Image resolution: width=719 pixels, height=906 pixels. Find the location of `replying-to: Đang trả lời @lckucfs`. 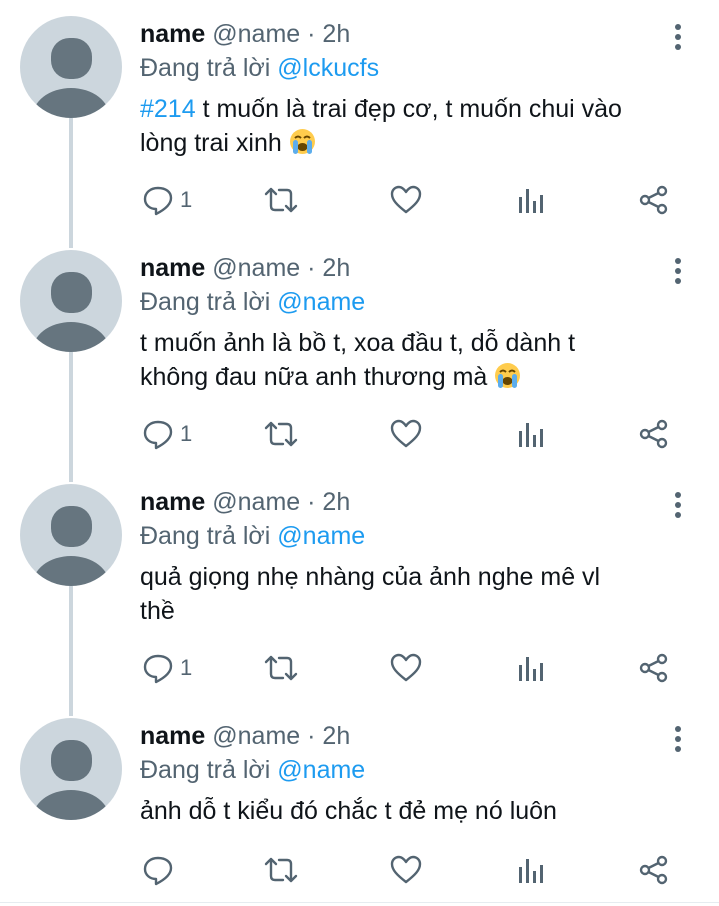

replying-to: Đang trả lời @lckucfs is located at coordinates (259, 68).